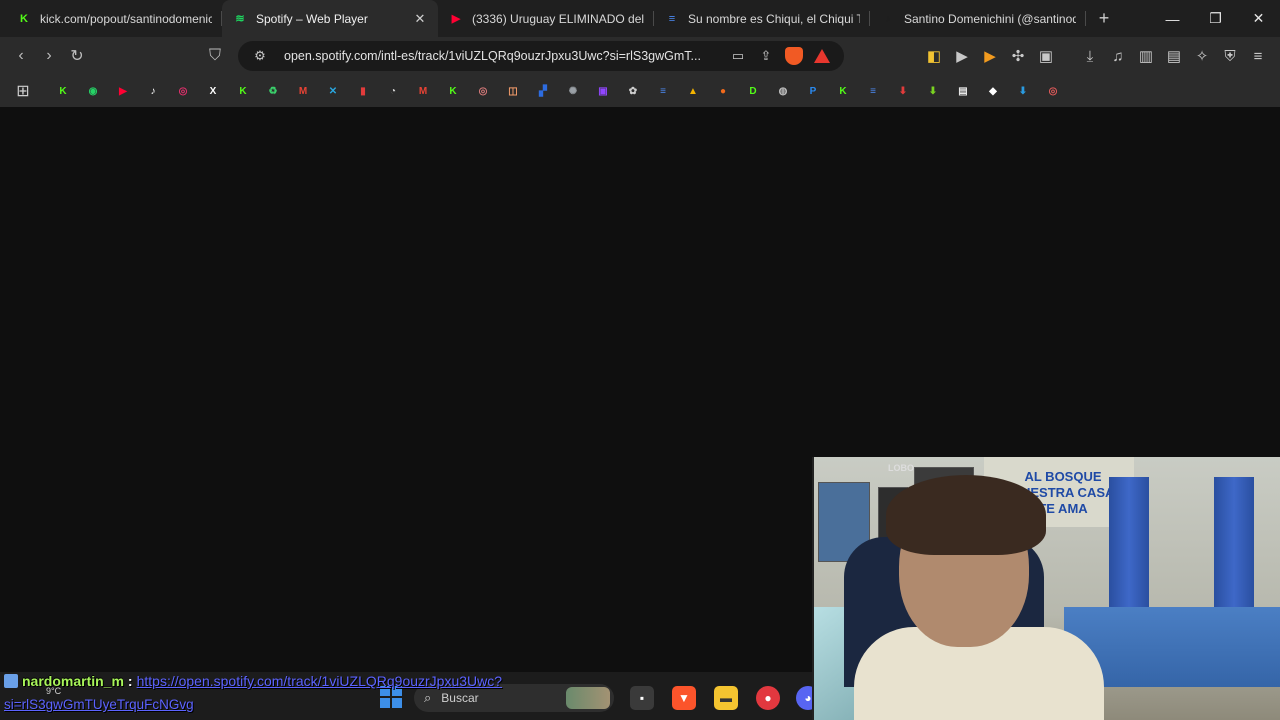 This screenshot has width=1280, height=720. What do you see at coordinates (24, 18) in the screenshot?
I see `kick-icon: K` at bounding box center [24, 18].